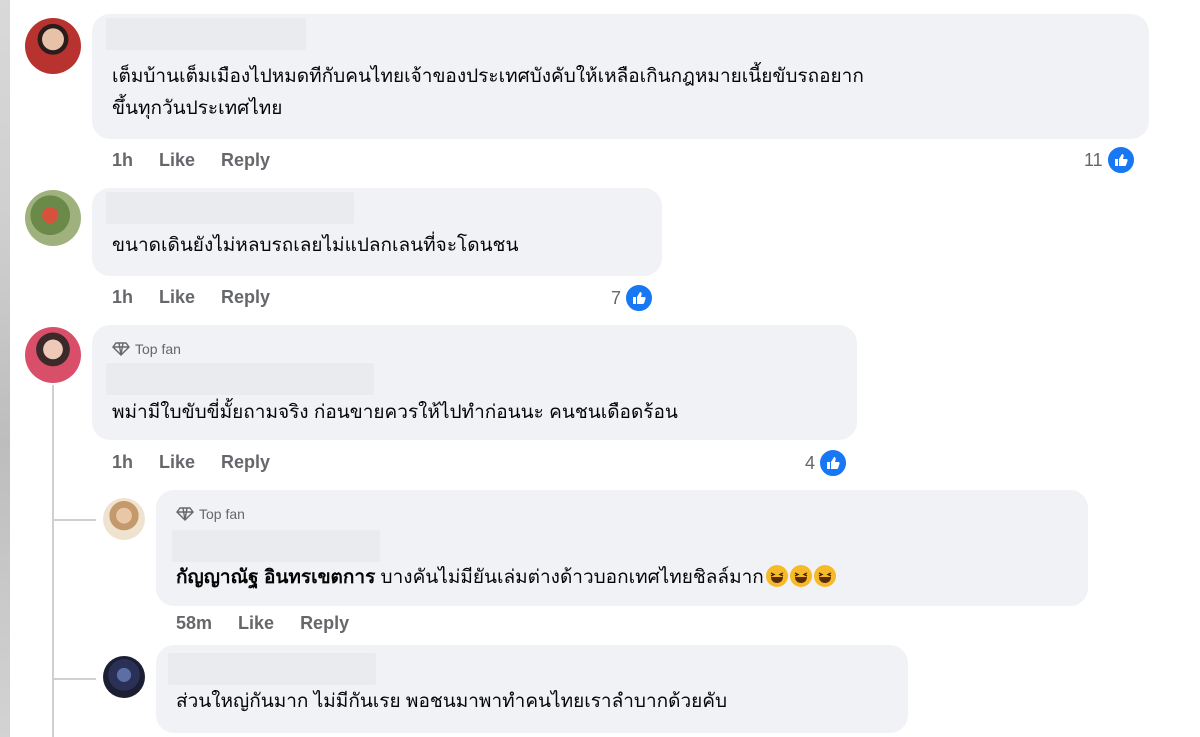 This screenshot has height=737, width=1200. Describe the element at coordinates (810, 462) in the screenshot. I see `reaction-number: 4` at that location.